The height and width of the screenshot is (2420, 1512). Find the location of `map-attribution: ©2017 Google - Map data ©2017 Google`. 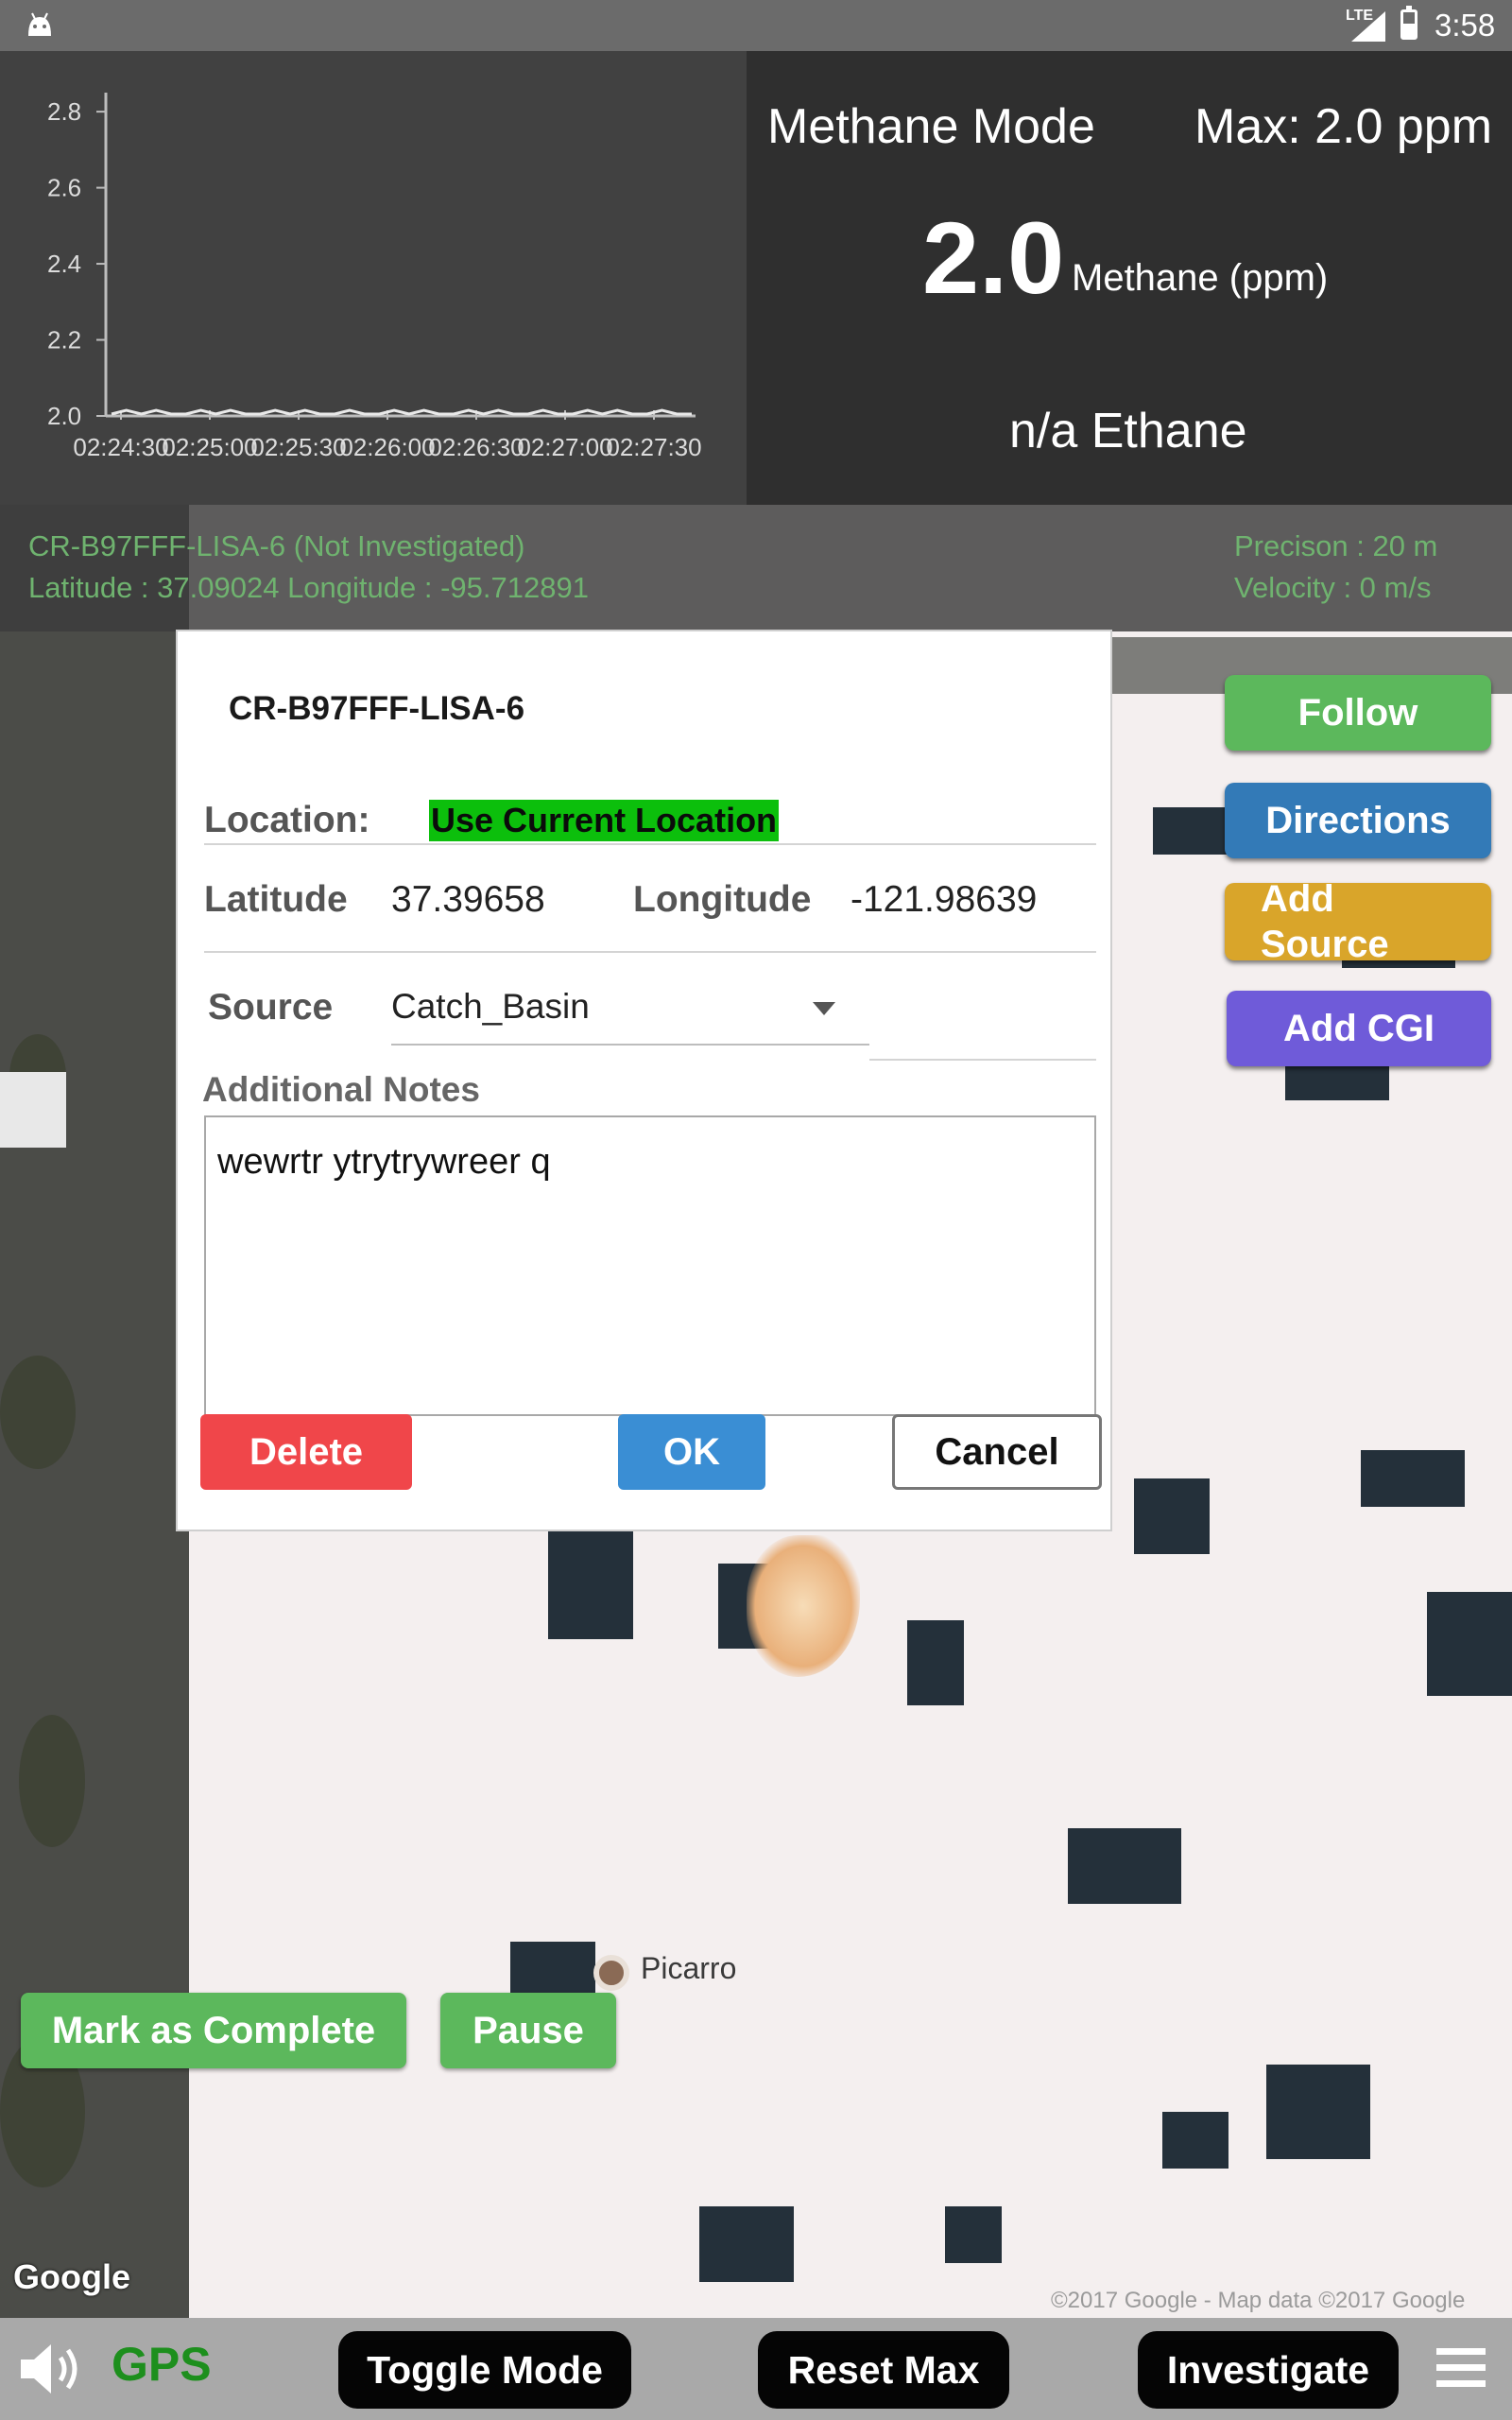

map-attribution: ©2017 Google - Map data ©2017 Google is located at coordinates (1258, 2301).